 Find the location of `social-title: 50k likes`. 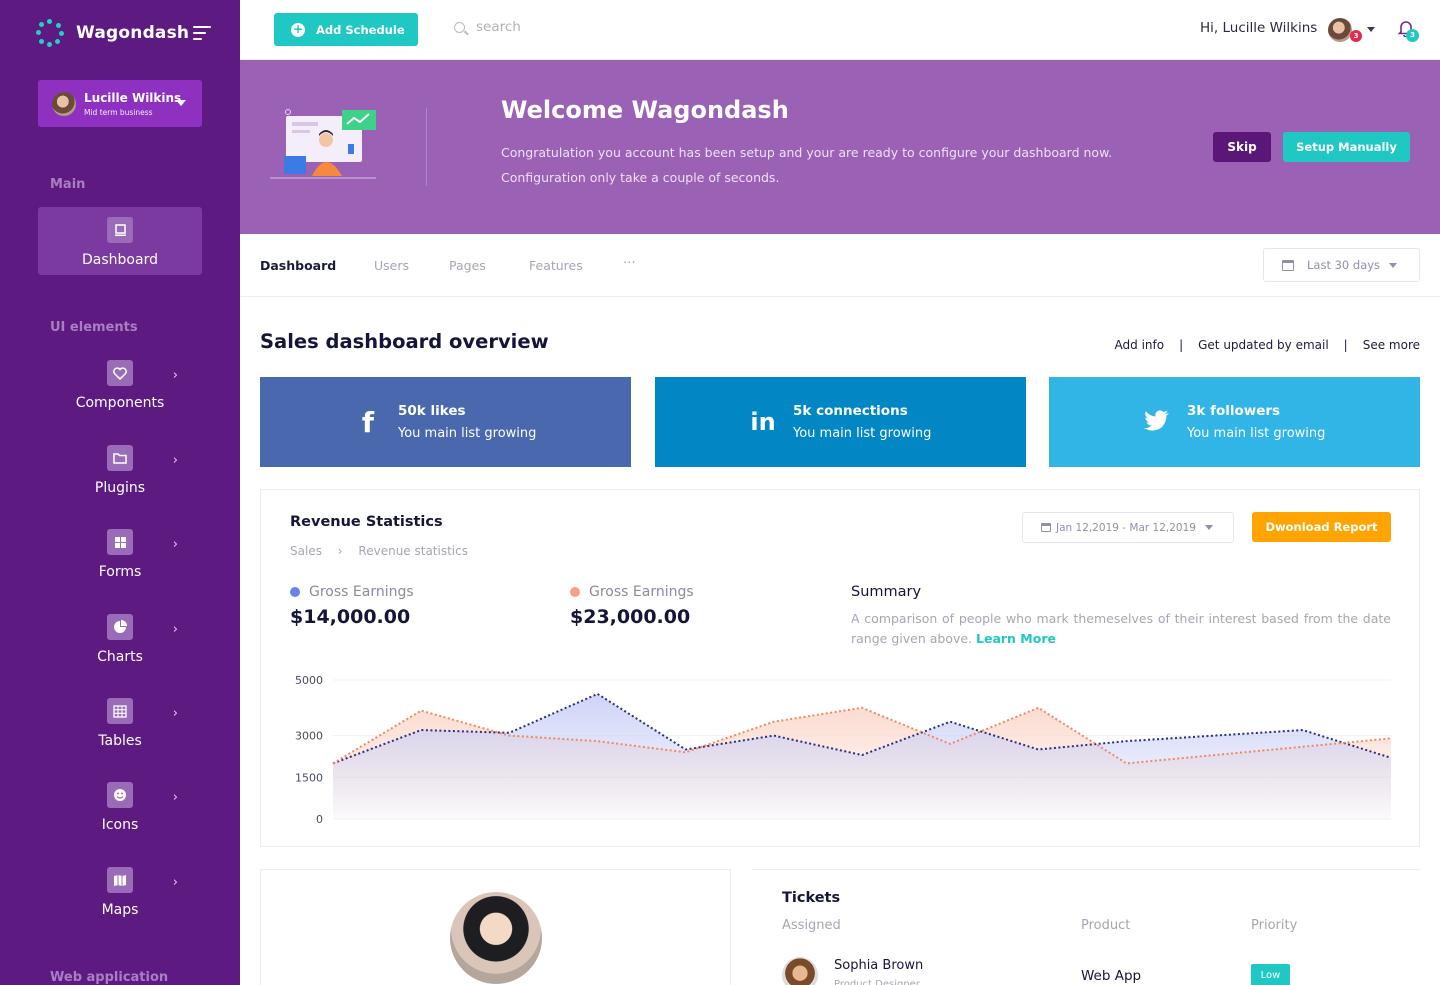

social-title: 50k likes is located at coordinates (432, 411).